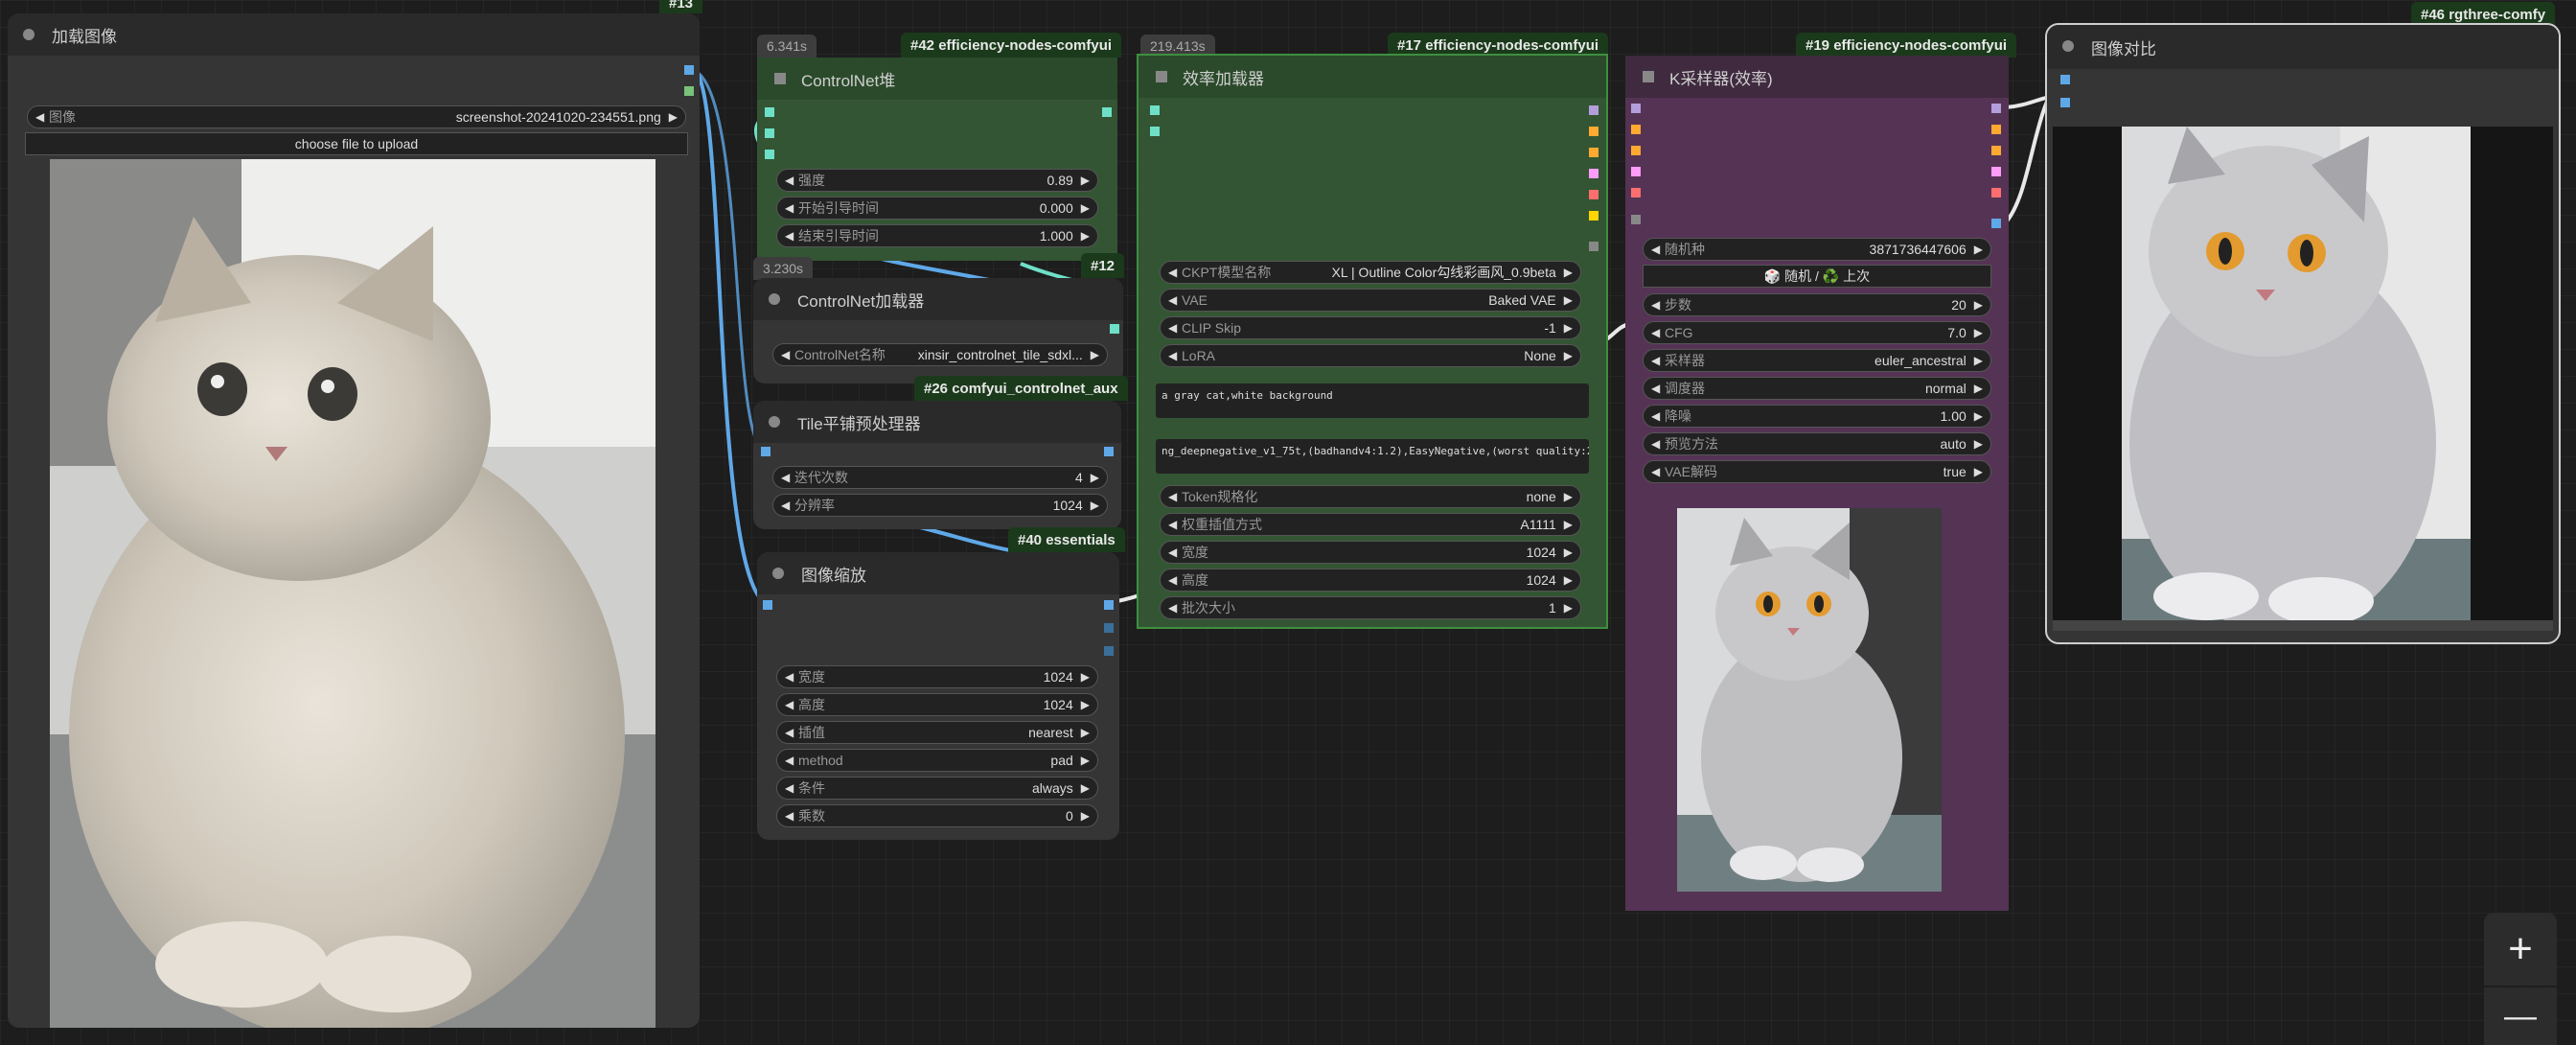 The width and height of the screenshot is (2576, 1045). Describe the element at coordinates (1593, 246) in the screenshot. I see `output-port-deps` at that location.